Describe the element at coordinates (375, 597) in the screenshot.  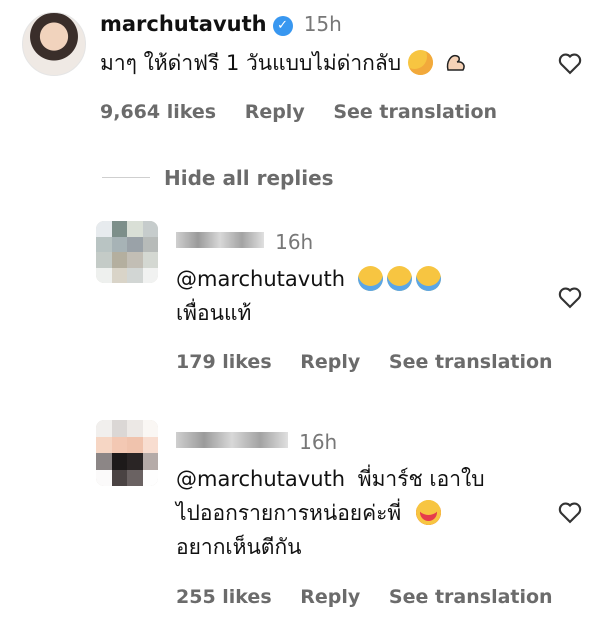
I see `comment-meta: 255 likes Reply See translation` at that location.